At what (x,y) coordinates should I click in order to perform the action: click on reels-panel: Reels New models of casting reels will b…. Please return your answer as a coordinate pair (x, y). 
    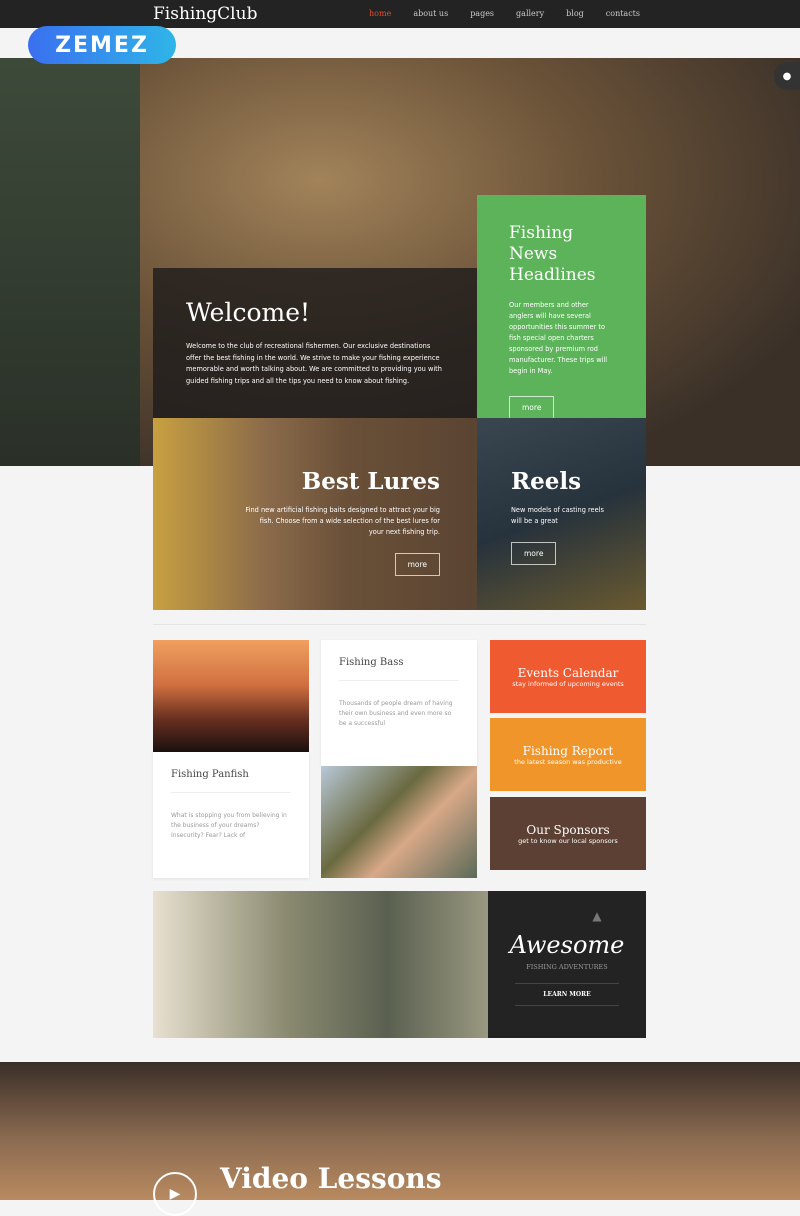
    Looking at the image, I should click on (561, 514).